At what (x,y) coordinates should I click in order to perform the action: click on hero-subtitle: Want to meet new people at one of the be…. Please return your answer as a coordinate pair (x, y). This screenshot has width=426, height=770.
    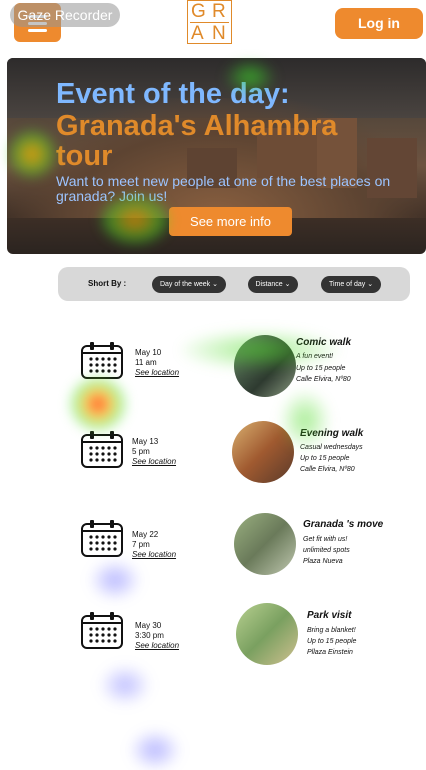
    Looking at the image, I should click on (223, 181).